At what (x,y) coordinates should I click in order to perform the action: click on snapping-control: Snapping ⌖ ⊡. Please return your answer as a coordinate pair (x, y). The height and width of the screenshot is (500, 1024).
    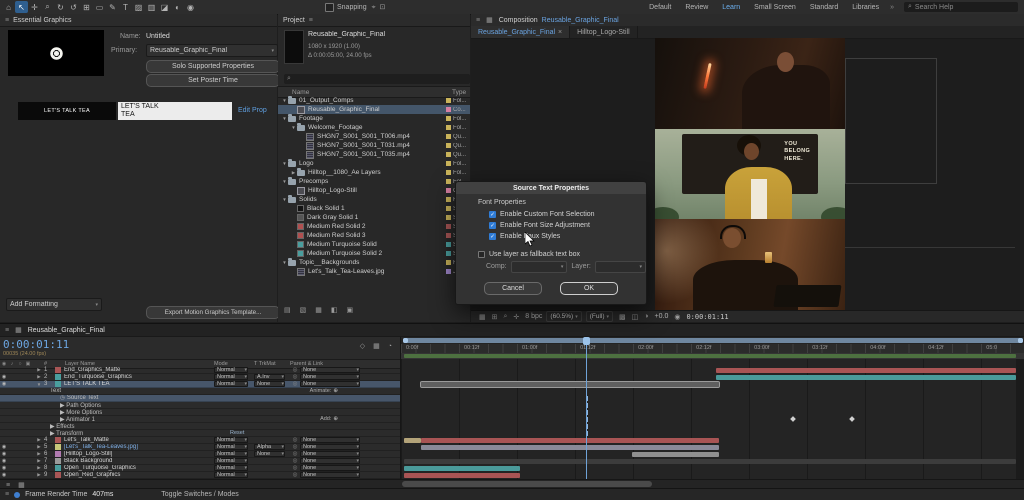
    Looking at the image, I should click on (356, 7).